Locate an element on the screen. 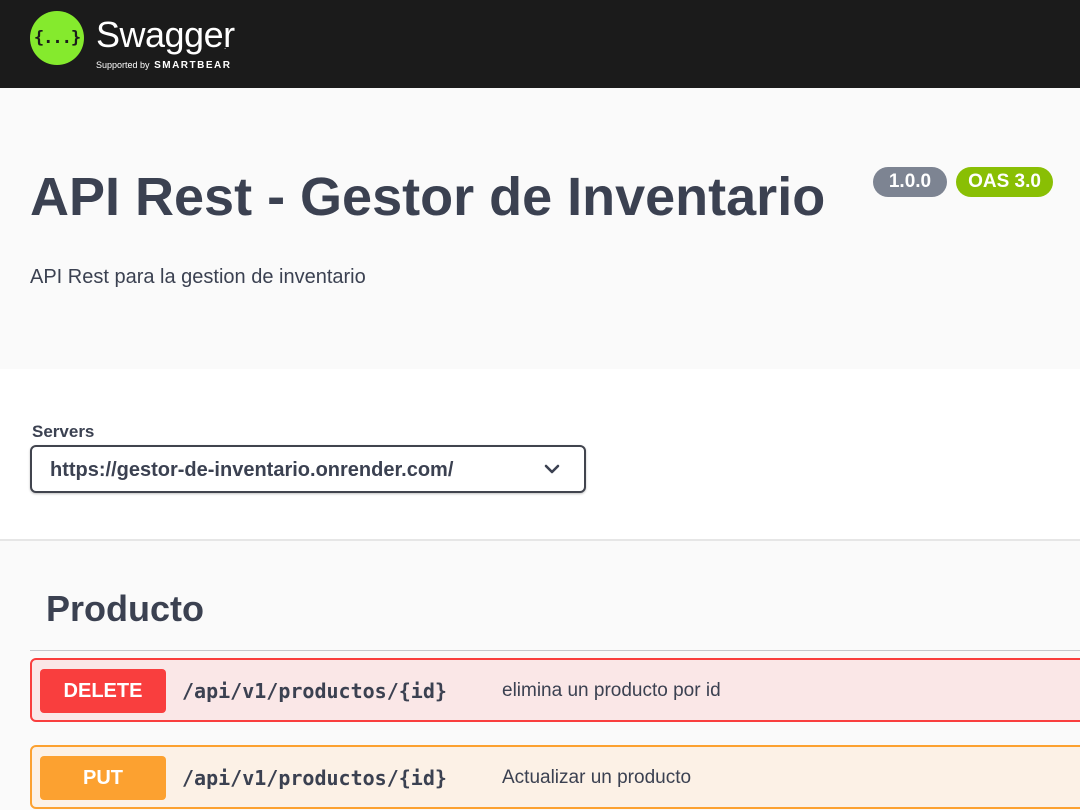 The height and width of the screenshot is (810, 1080). tag-producto-heading: Producto is located at coordinates (125, 609).